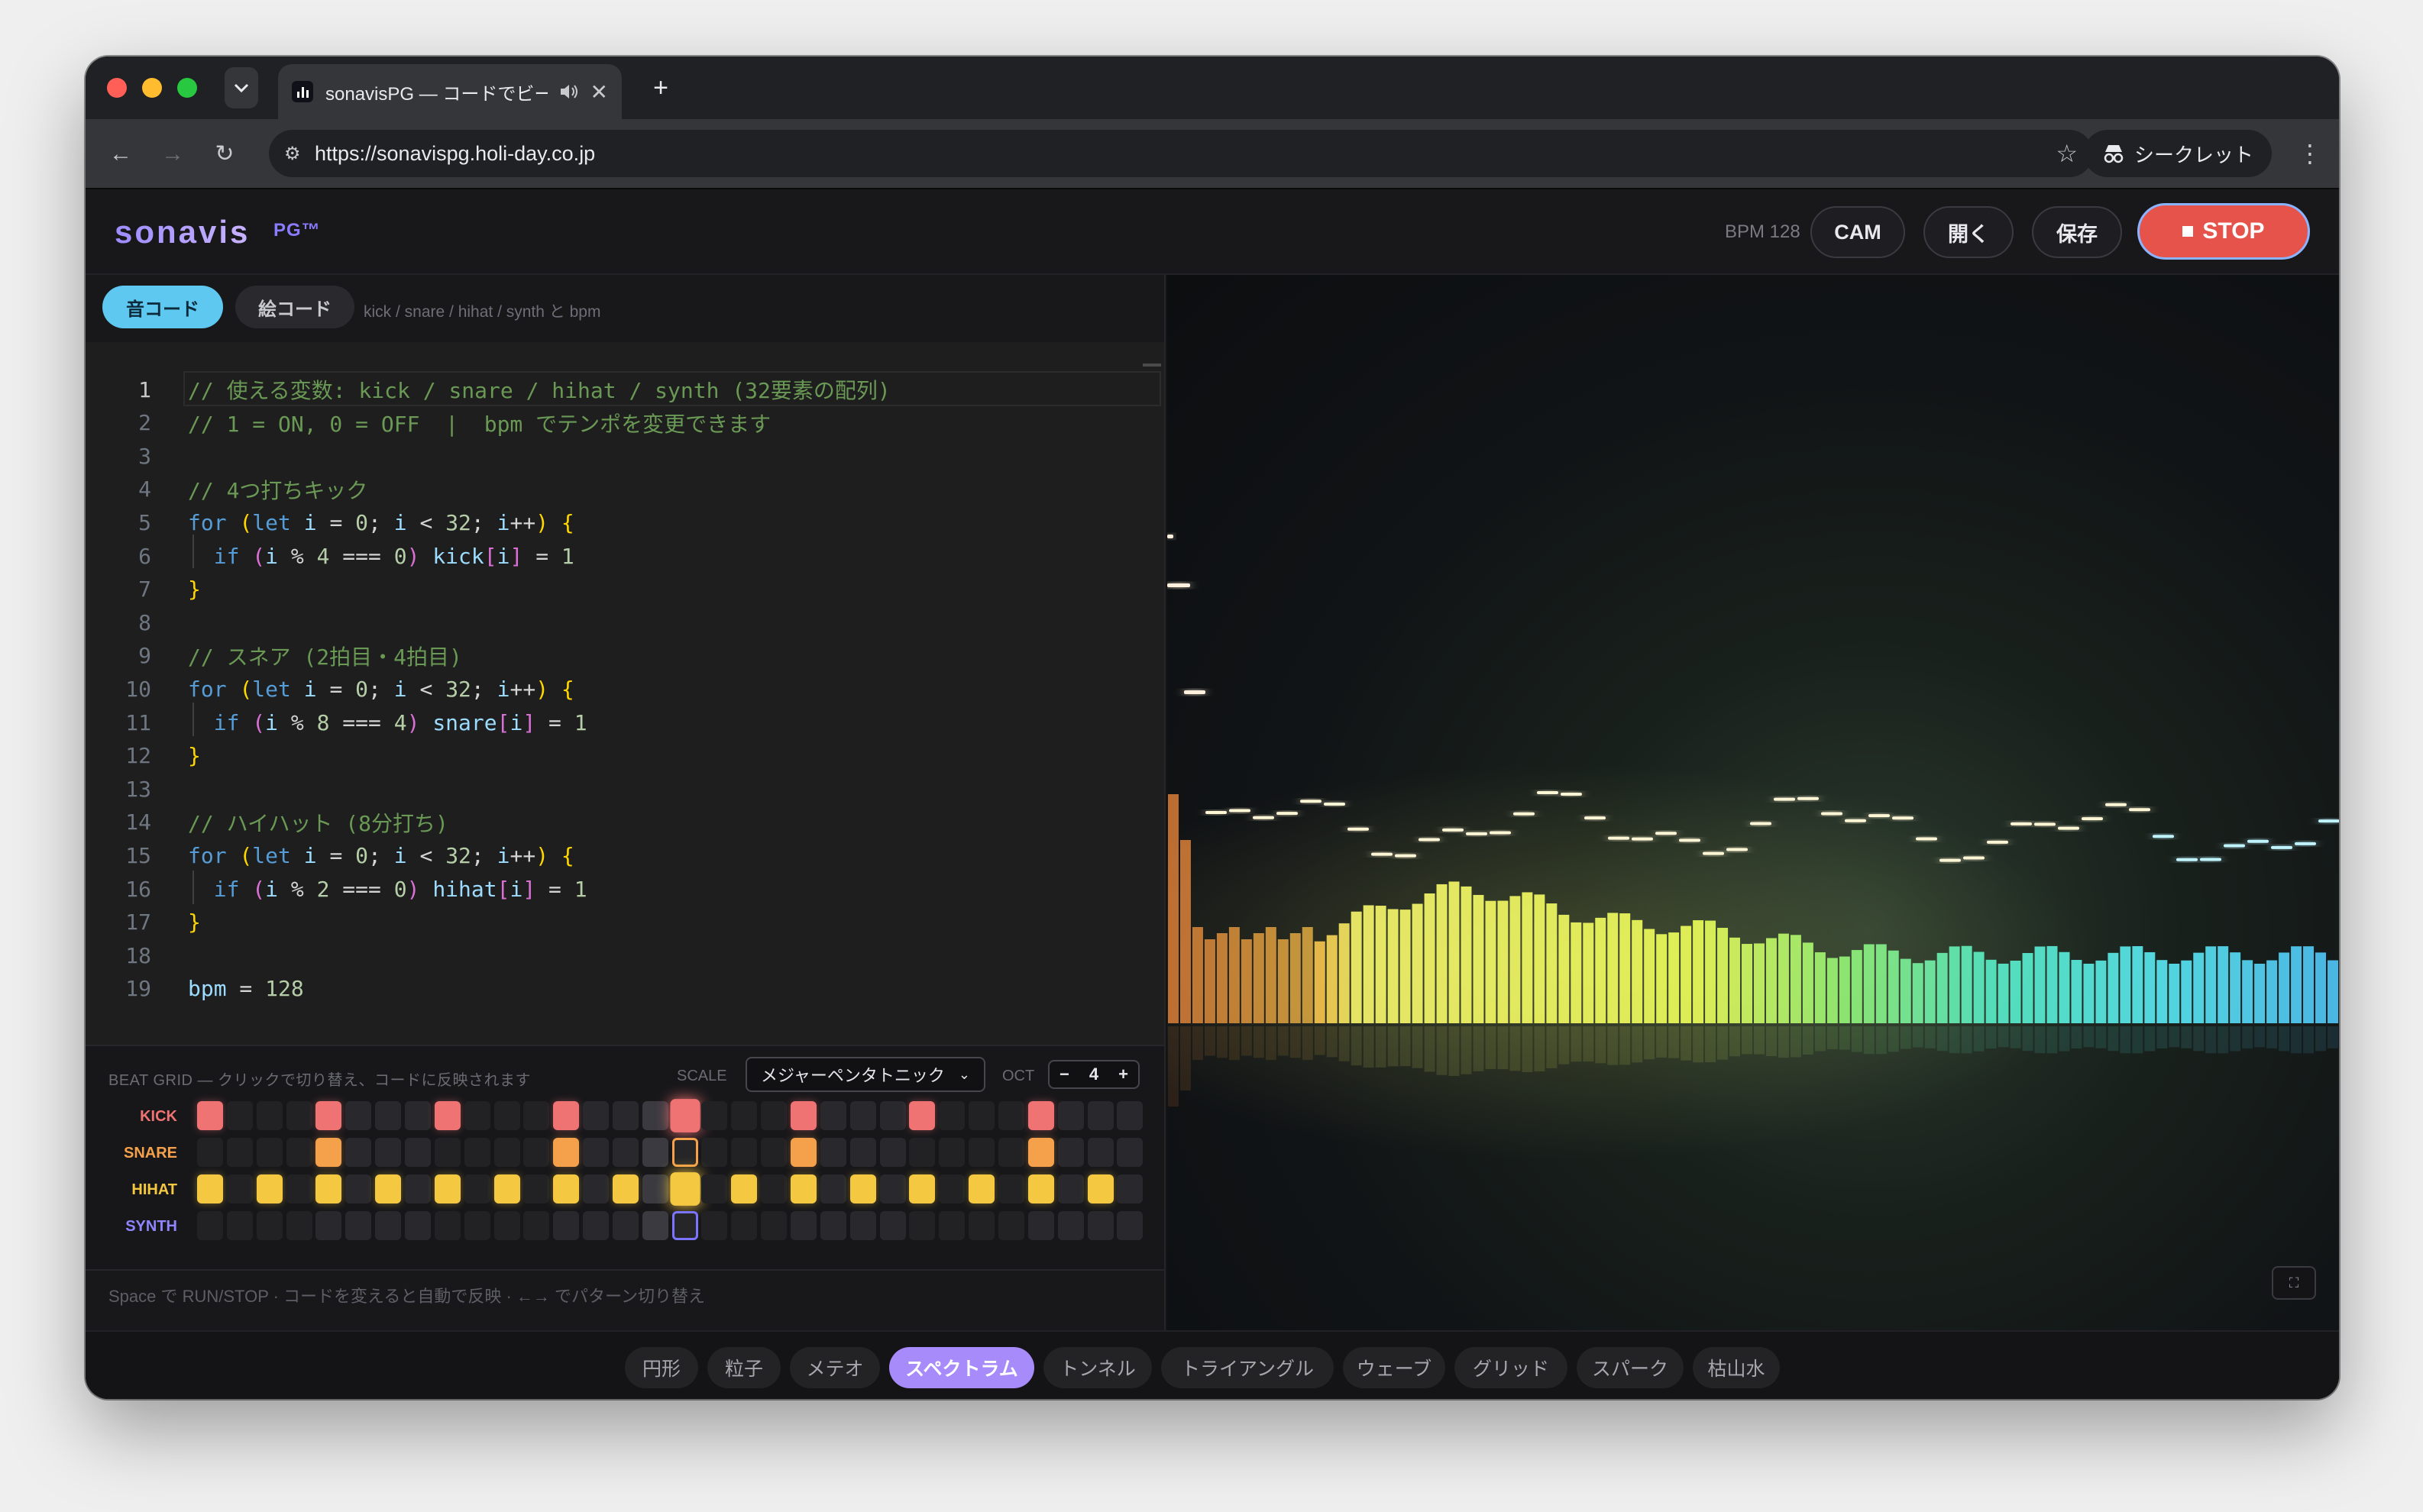 This screenshot has height=1512, width=2423. I want to click on cam-button: CAM, so click(1857, 232).